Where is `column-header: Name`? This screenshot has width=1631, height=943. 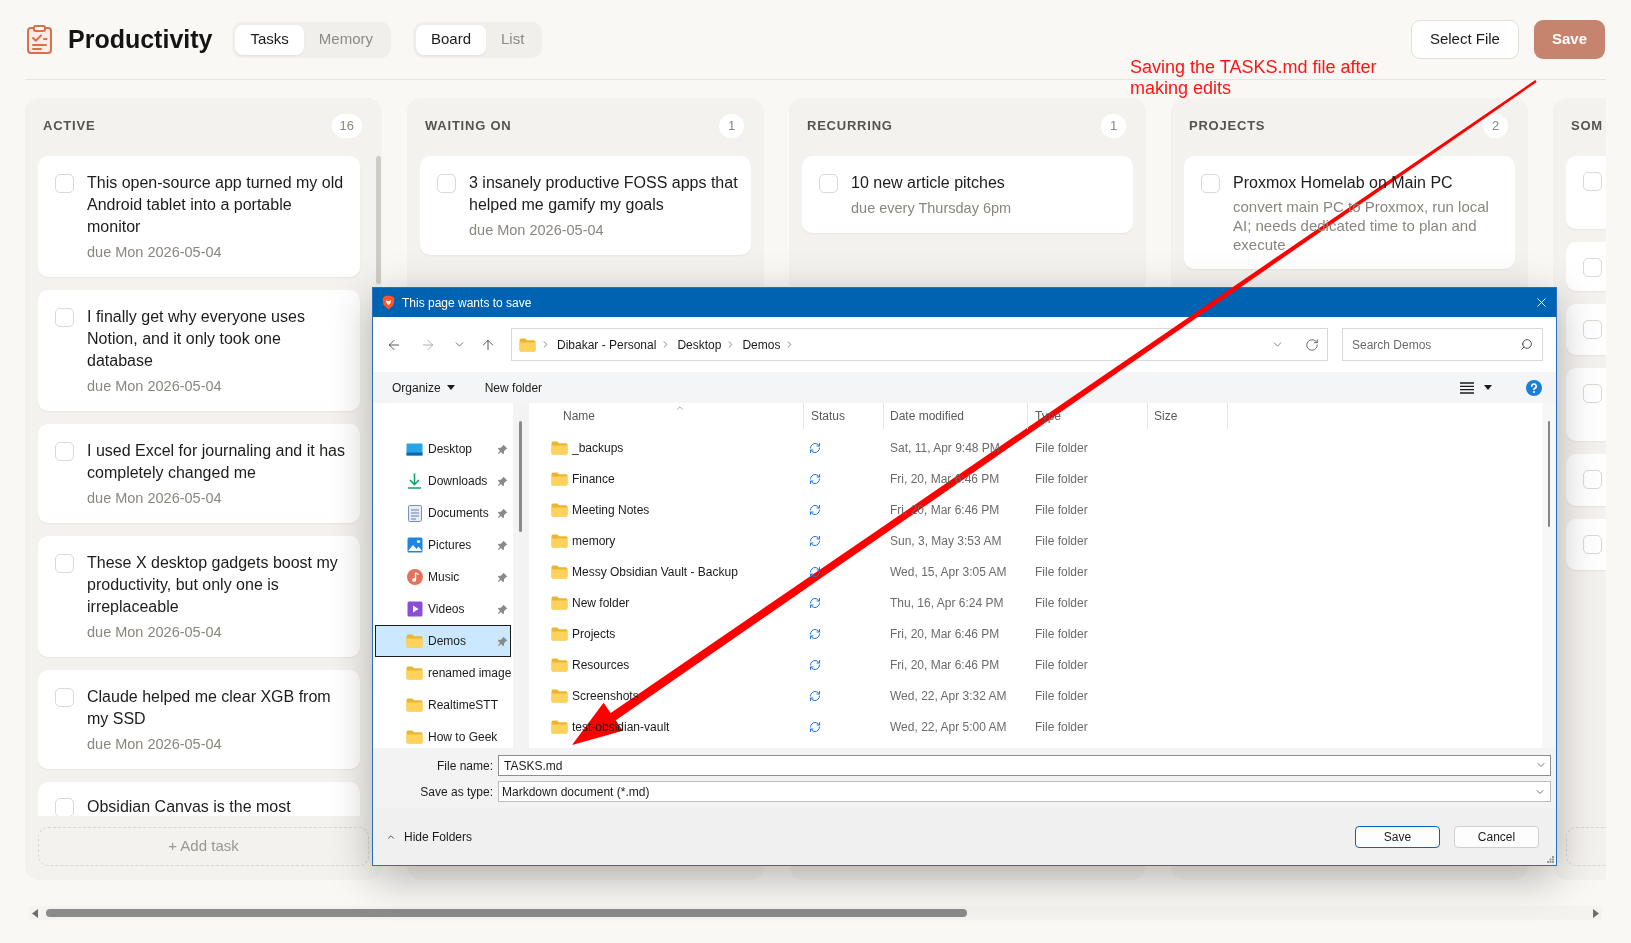
column-header: Name is located at coordinates (666, 416).